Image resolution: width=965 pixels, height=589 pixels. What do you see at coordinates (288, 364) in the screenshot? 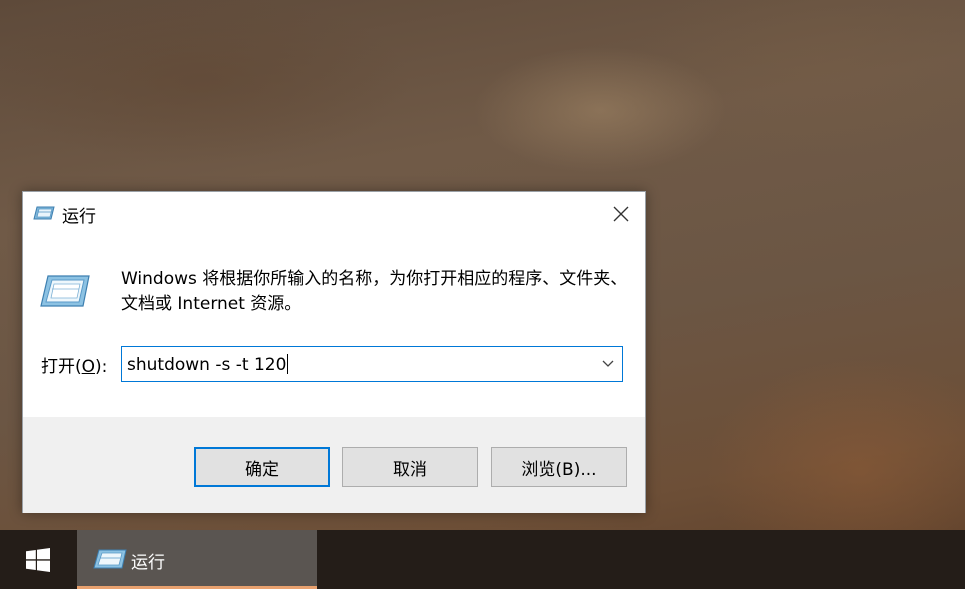
I see `text-caret` at bounding box center [288, 364].